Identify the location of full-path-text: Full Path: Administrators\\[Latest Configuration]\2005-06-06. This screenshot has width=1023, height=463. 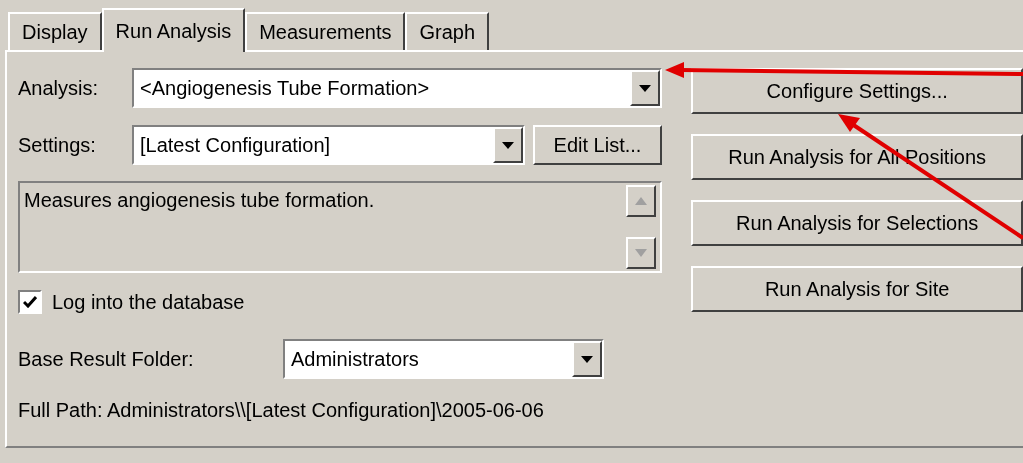
(281, 410).